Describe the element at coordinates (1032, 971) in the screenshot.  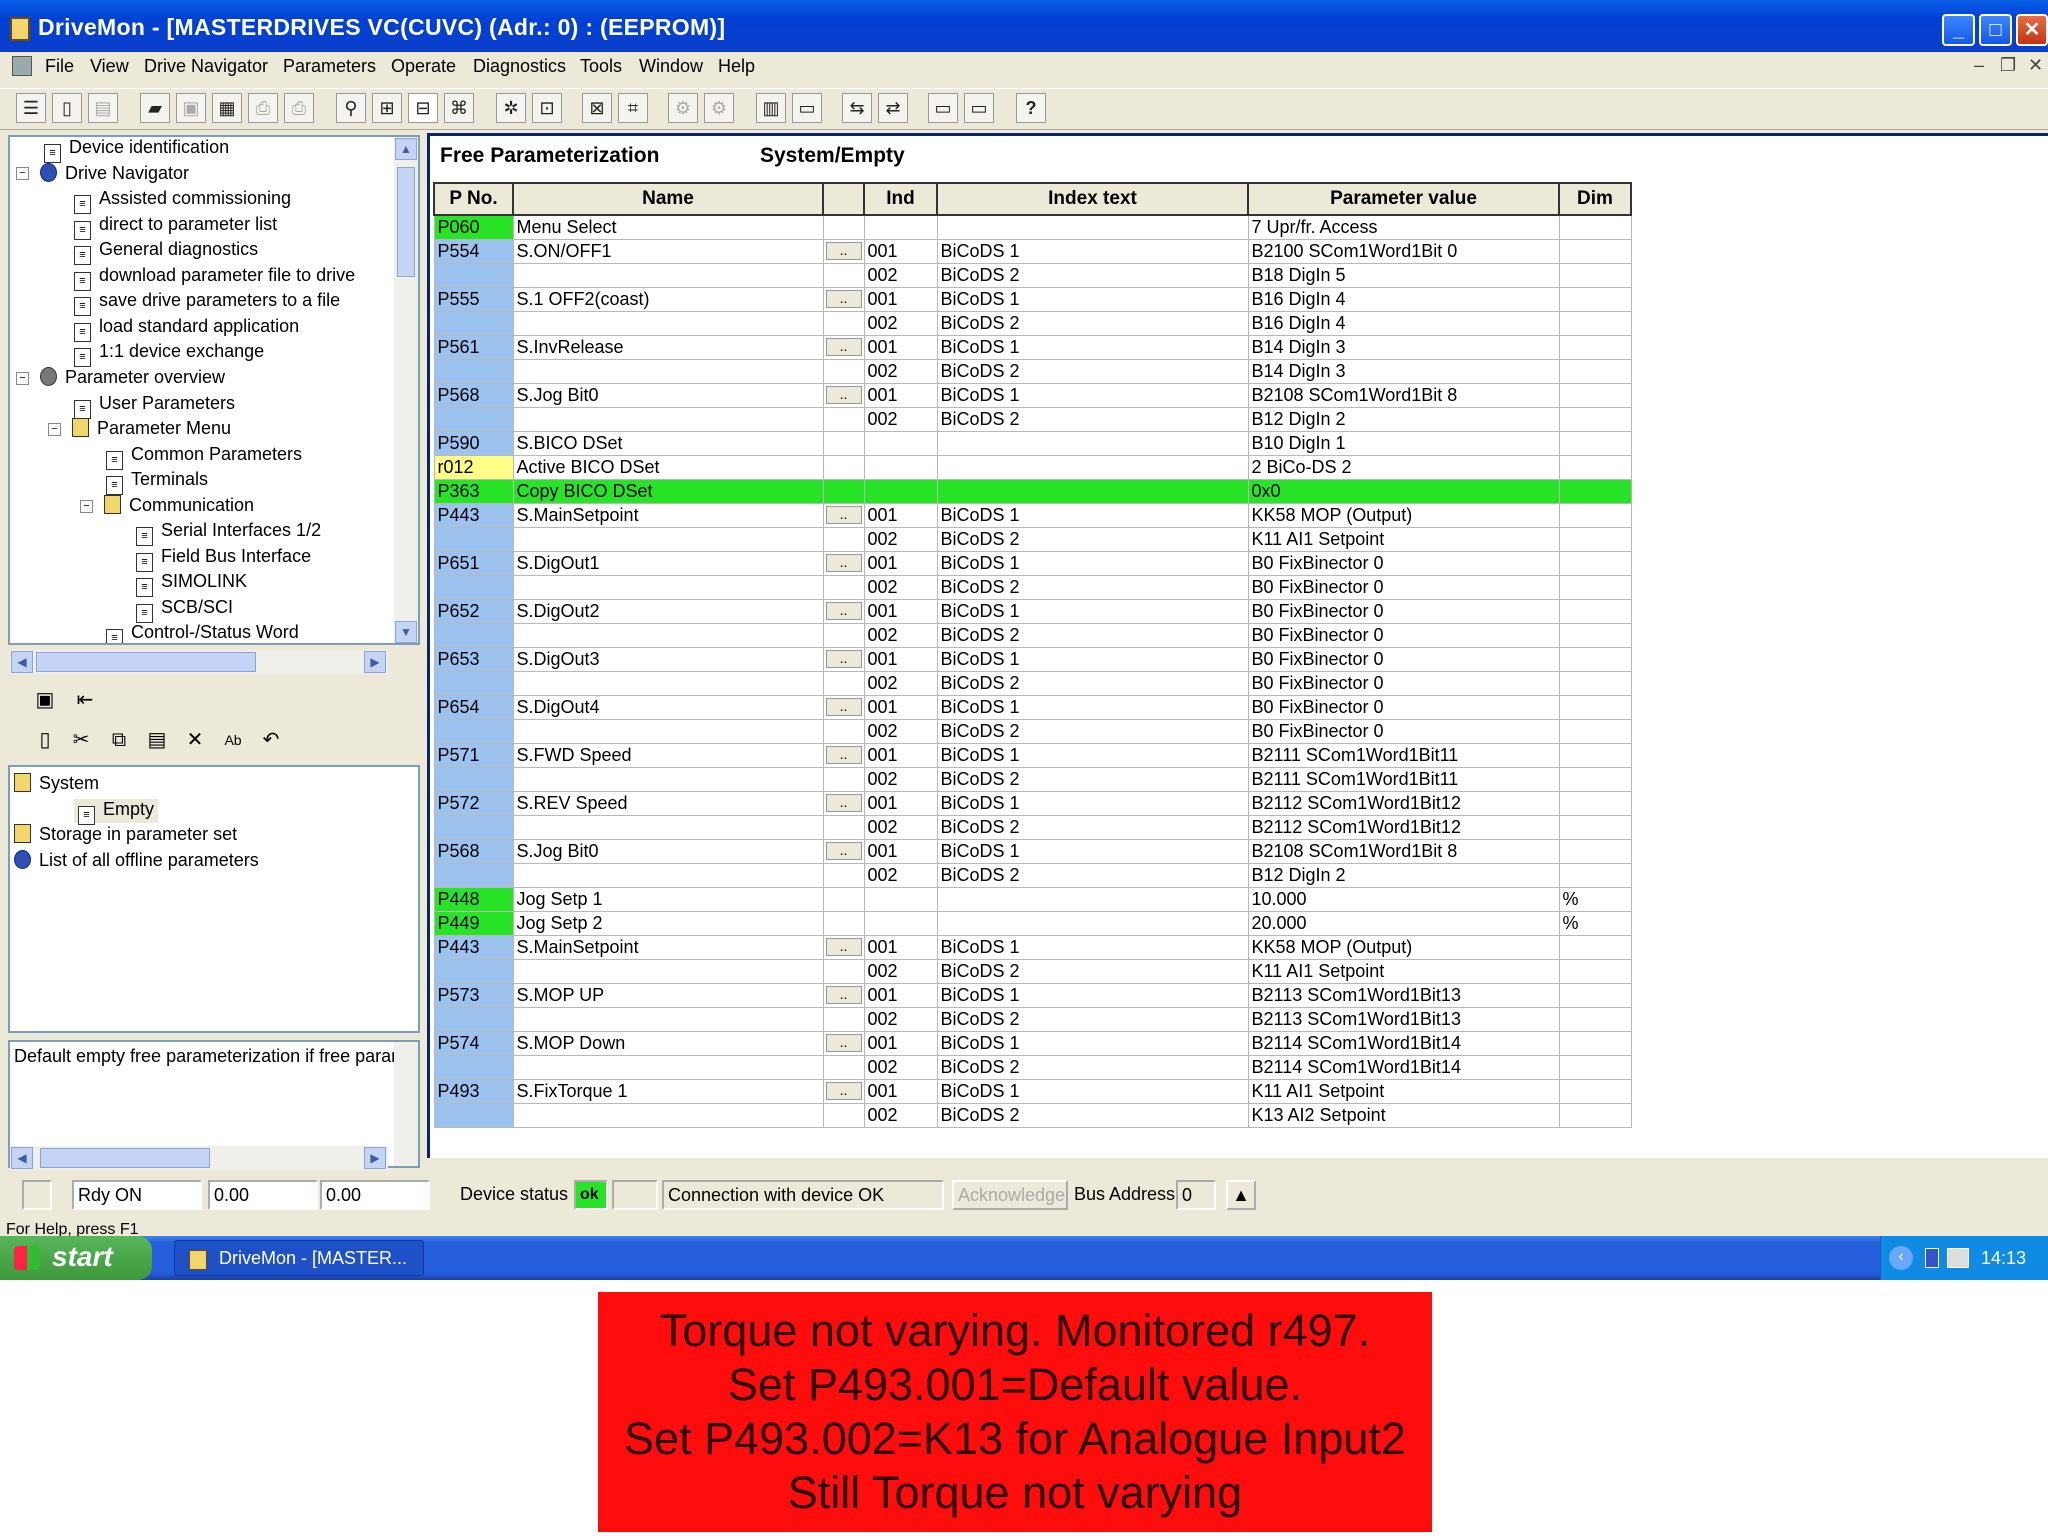
I see `table-row: 002 BiCoDS 2 K11 AI1 Setpoint` at that location.